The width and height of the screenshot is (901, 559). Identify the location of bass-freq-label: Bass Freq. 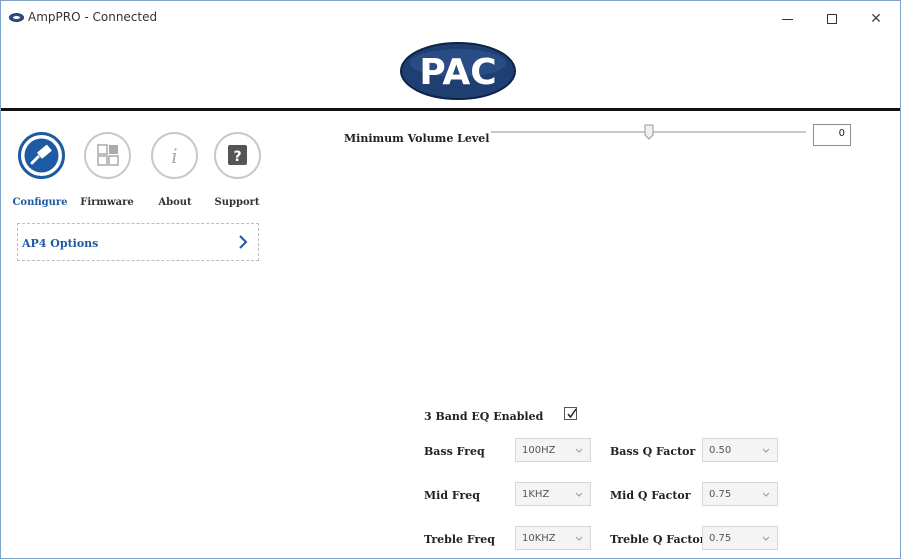
(454, 451).